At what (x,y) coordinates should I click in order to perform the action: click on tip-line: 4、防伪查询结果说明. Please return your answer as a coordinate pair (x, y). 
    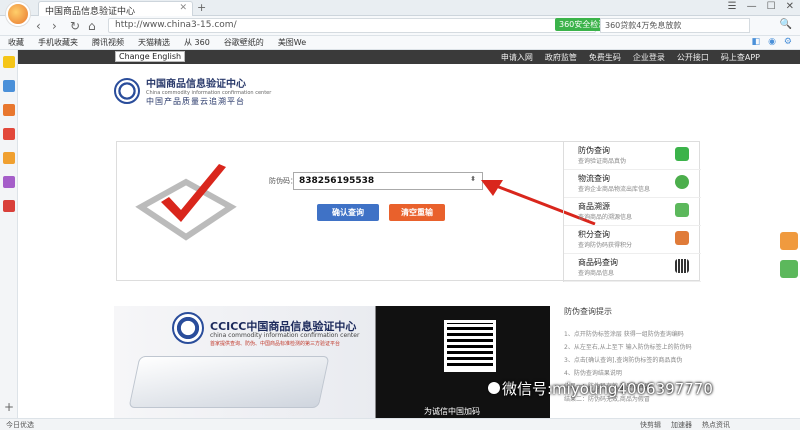
    Looking at the image, I should click on (593, 373).